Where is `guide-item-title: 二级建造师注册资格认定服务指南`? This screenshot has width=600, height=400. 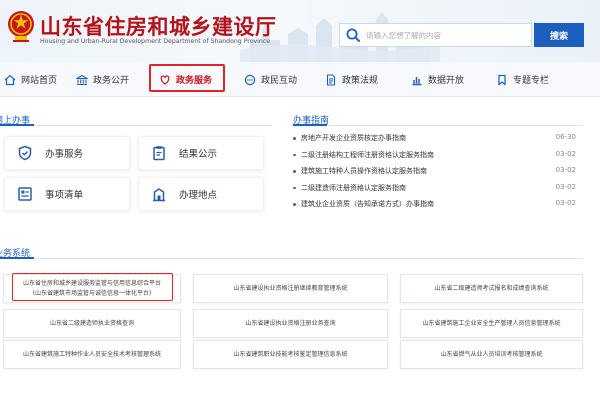
guide-item-title: 二级建造师注册资格认定服务指南 is located at coordinates (353, 187).